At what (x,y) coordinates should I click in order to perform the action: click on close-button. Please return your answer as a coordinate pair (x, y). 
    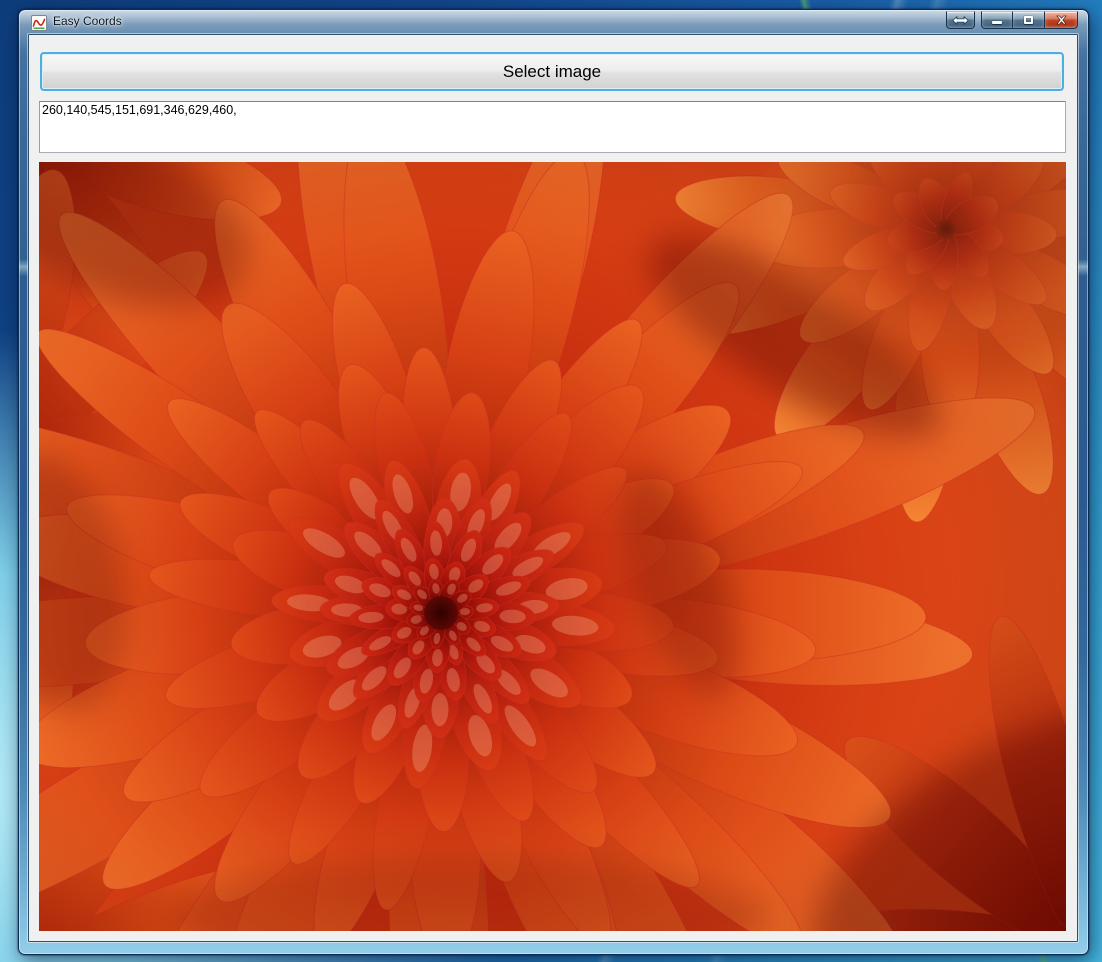
    Looking at the image, I should click on (1061, 20).